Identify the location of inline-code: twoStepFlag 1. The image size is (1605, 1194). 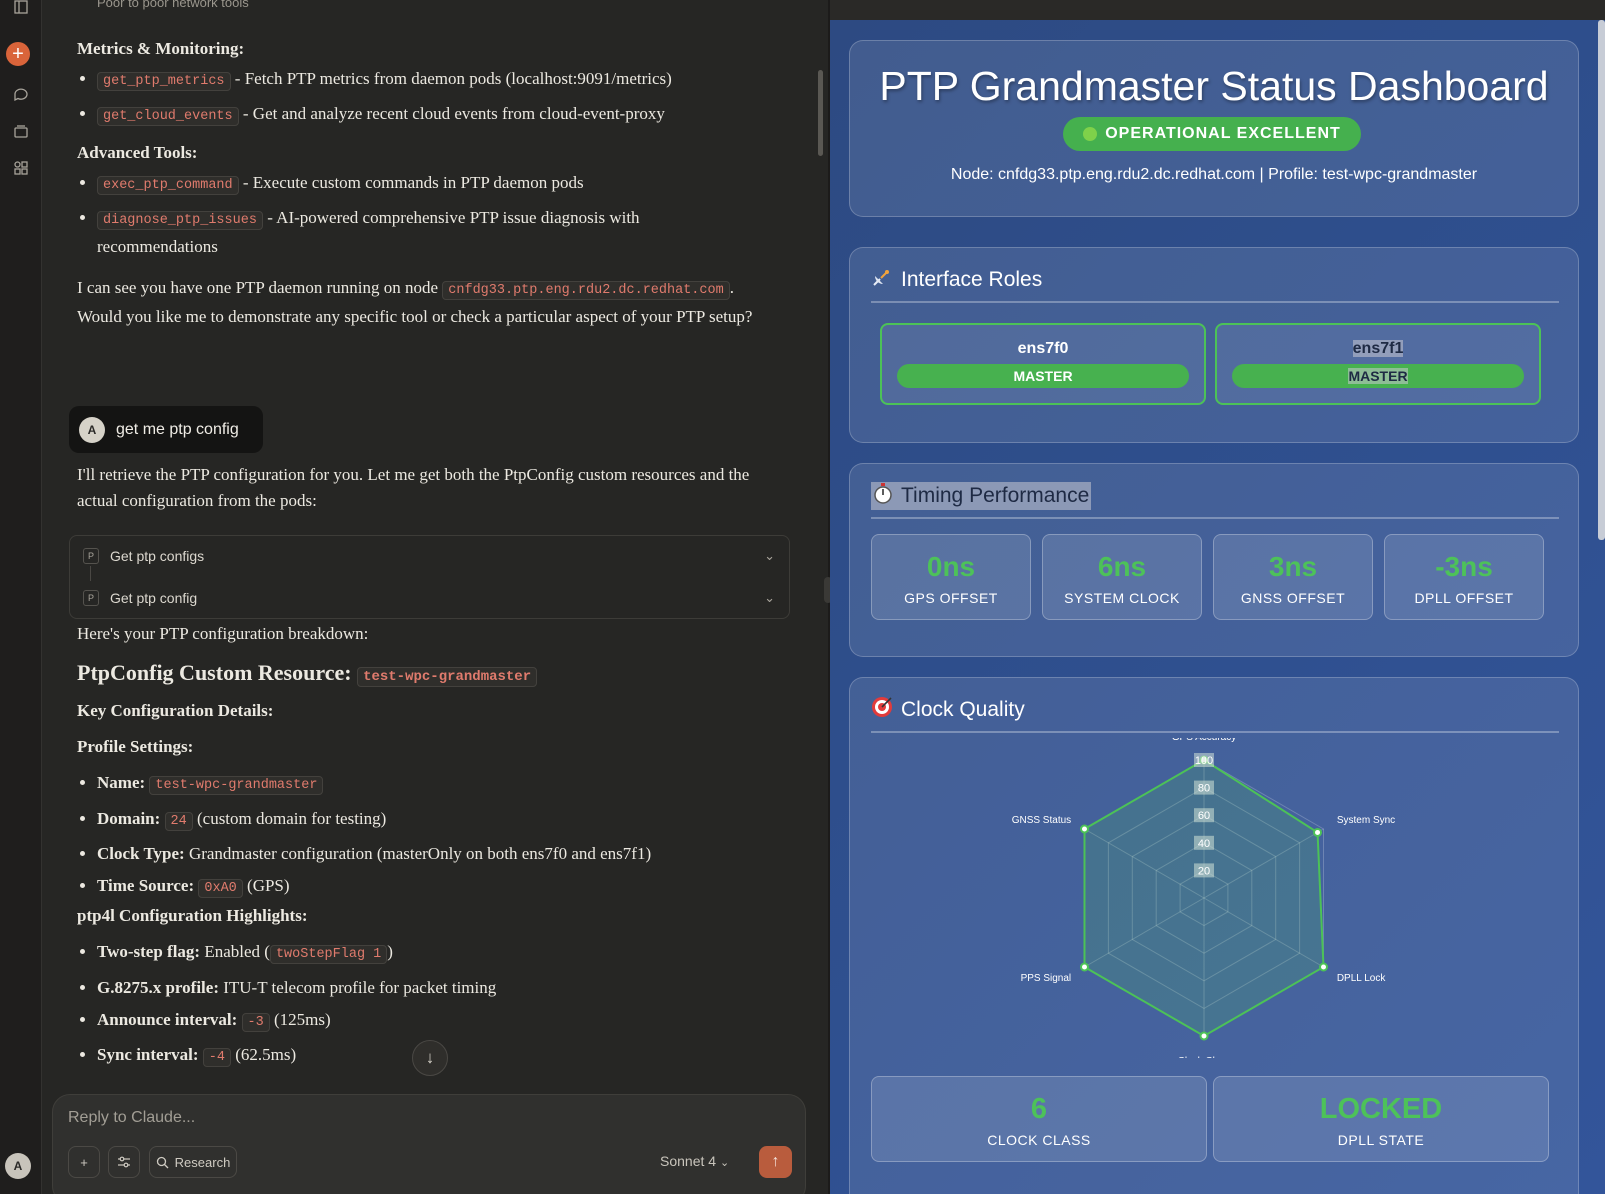
(328, 954).